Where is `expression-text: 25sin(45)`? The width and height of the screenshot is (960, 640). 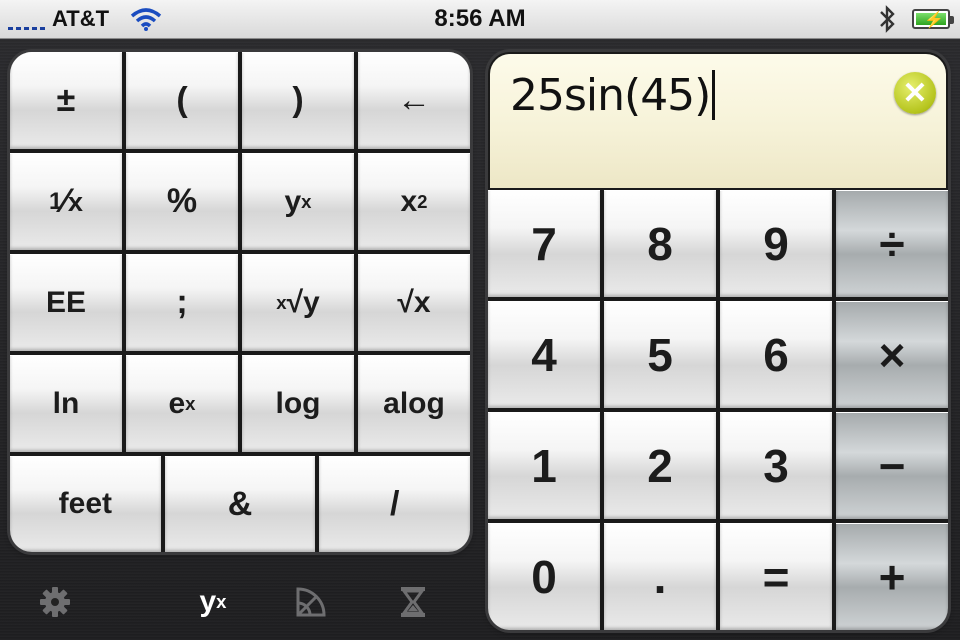
expression-text: 25sin(45) is located at coordinates (613, 95).